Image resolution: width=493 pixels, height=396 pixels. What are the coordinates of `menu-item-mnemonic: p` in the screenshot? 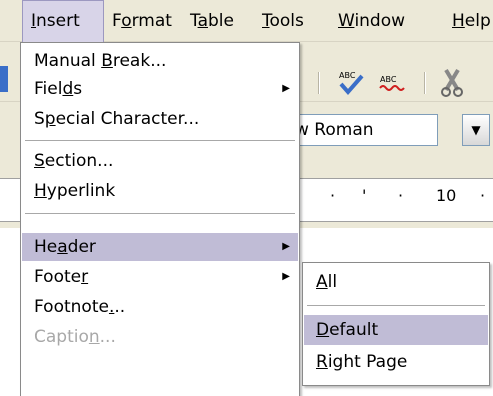 It's located at (50, 119).